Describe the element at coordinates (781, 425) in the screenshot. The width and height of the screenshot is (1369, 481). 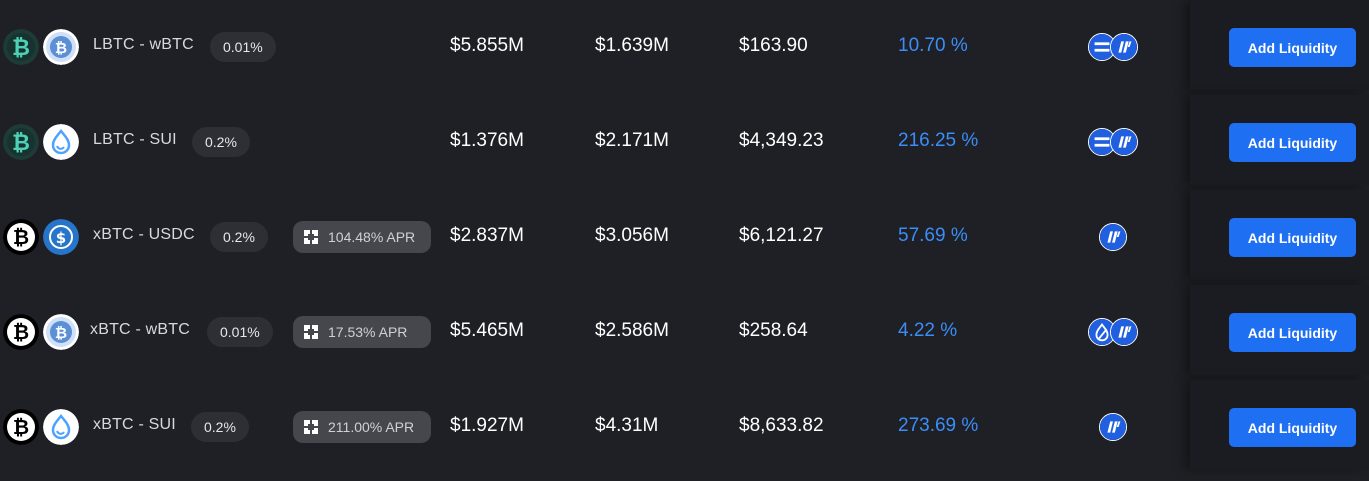
I see `fees-value: $8,633.82` at that location.